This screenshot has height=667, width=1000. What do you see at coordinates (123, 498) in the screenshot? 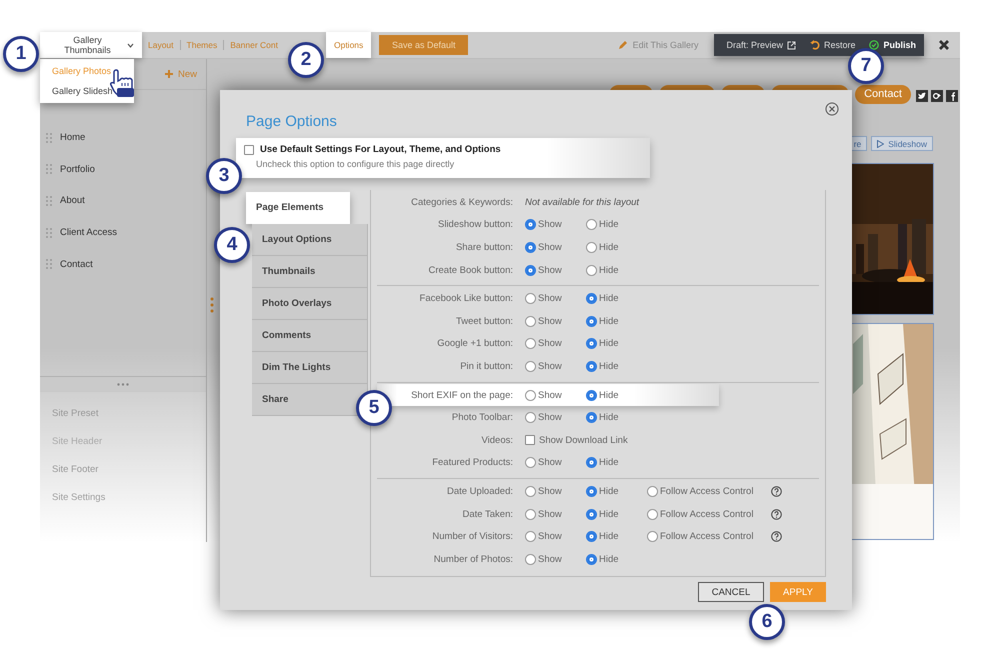
I see `settings-item: Site Settings` at bounding box center [123, 498].